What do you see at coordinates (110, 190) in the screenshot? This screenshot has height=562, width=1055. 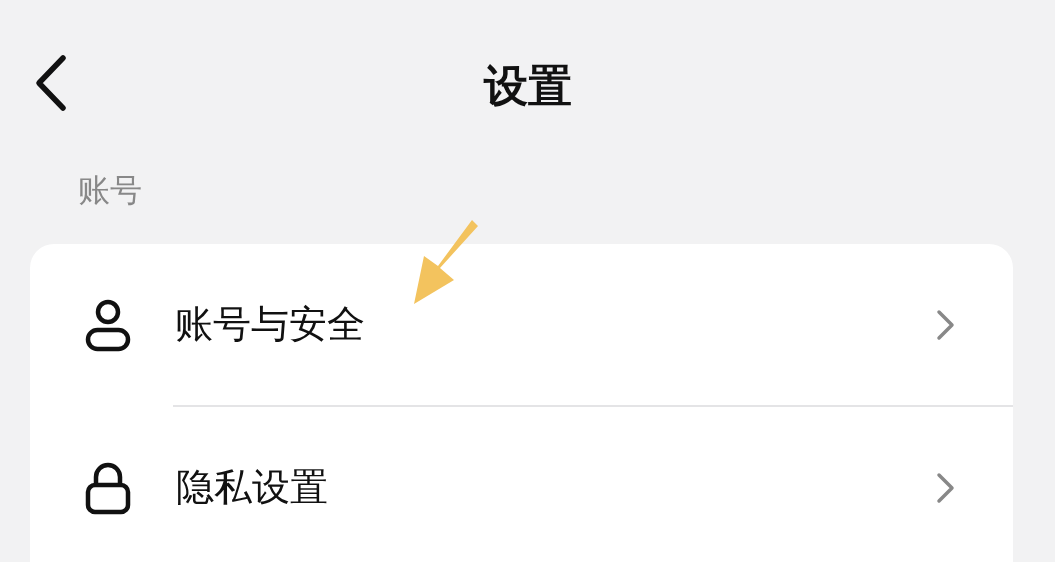 I see `section-title: 账号` at bounding box center [110, 190].